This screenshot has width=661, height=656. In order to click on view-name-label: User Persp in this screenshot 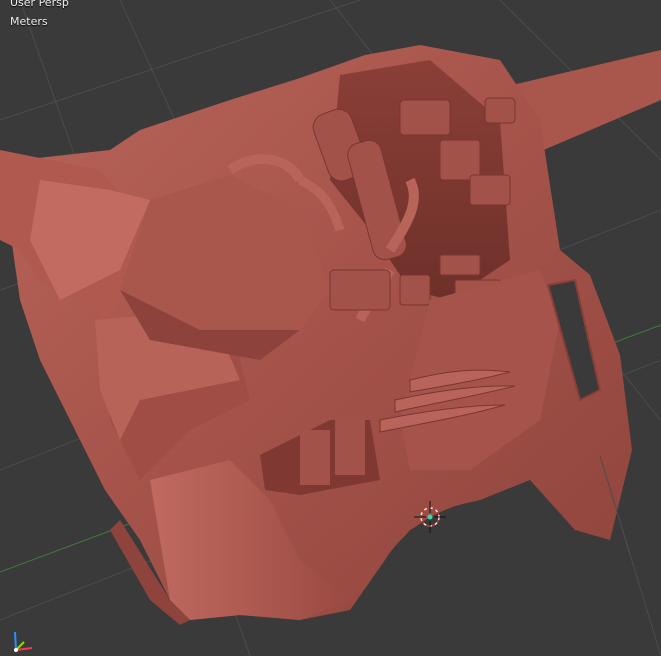, I will do `click(39, 4)`.